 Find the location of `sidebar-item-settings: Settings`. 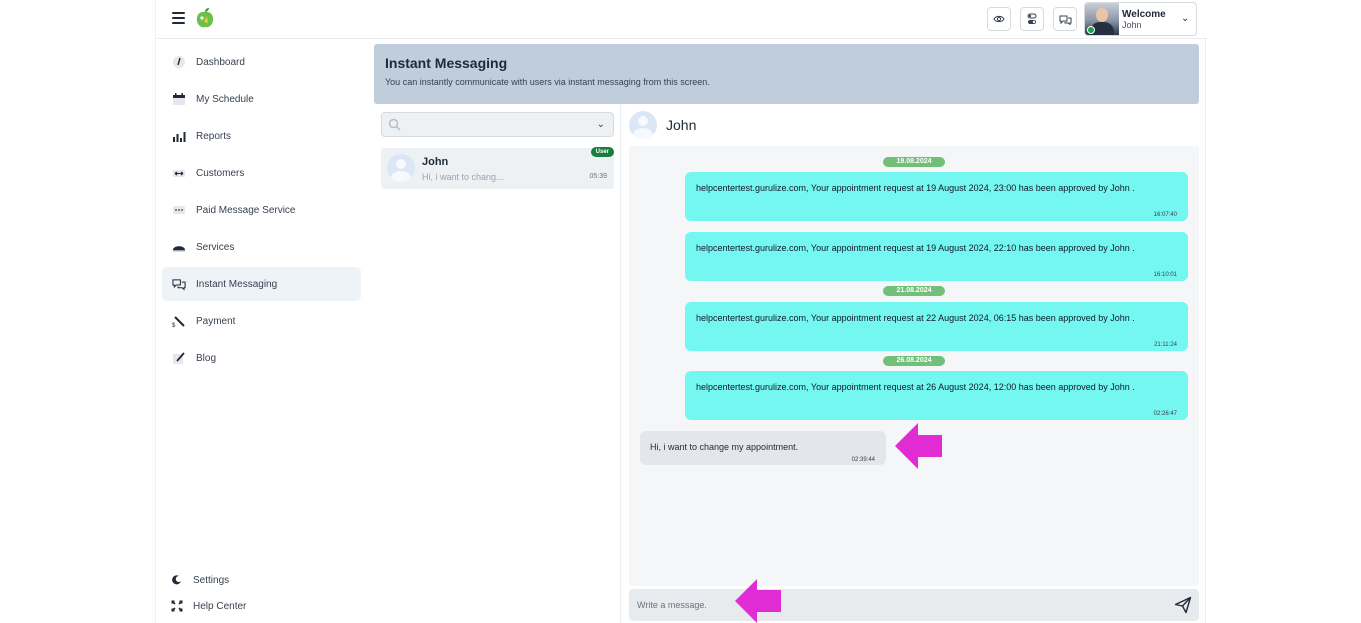

sidebar-item-settings: Settings is located at coordinates (199, 580).